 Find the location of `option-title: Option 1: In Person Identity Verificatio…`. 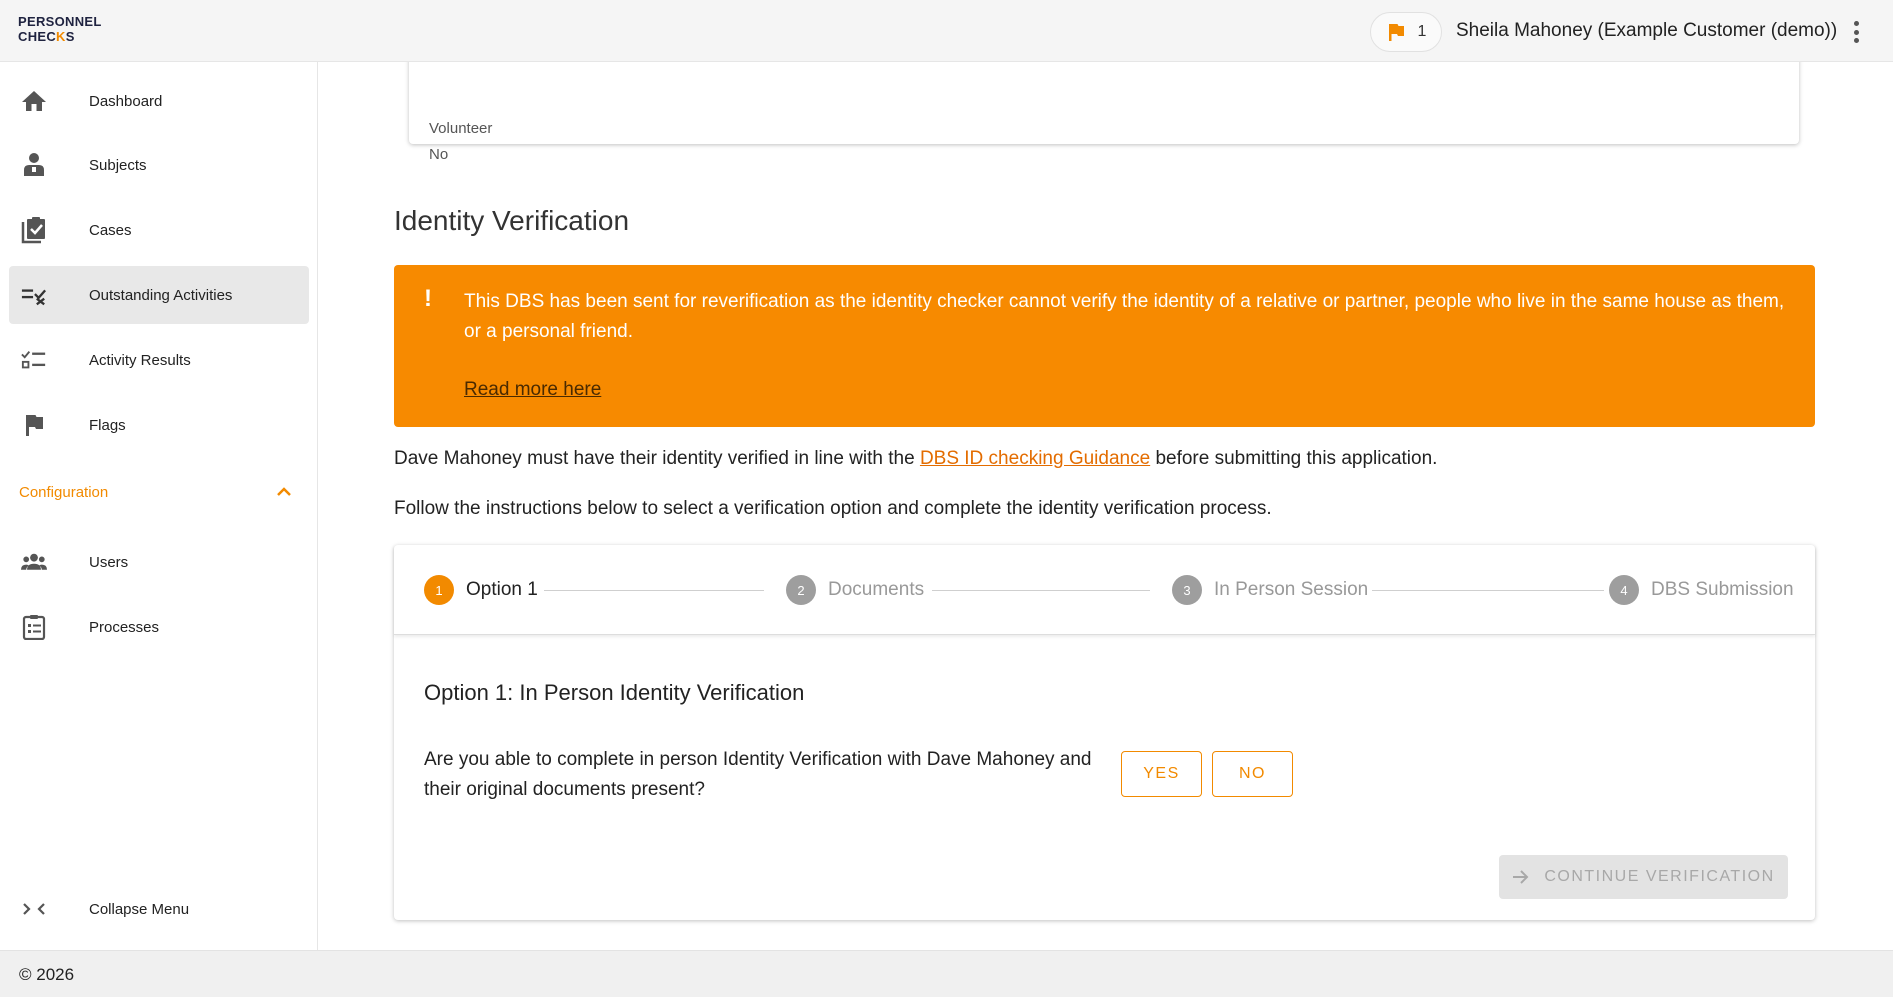

option-title: Option 1: In Person Identity Verificatio… is located at coordinates (614, 692).